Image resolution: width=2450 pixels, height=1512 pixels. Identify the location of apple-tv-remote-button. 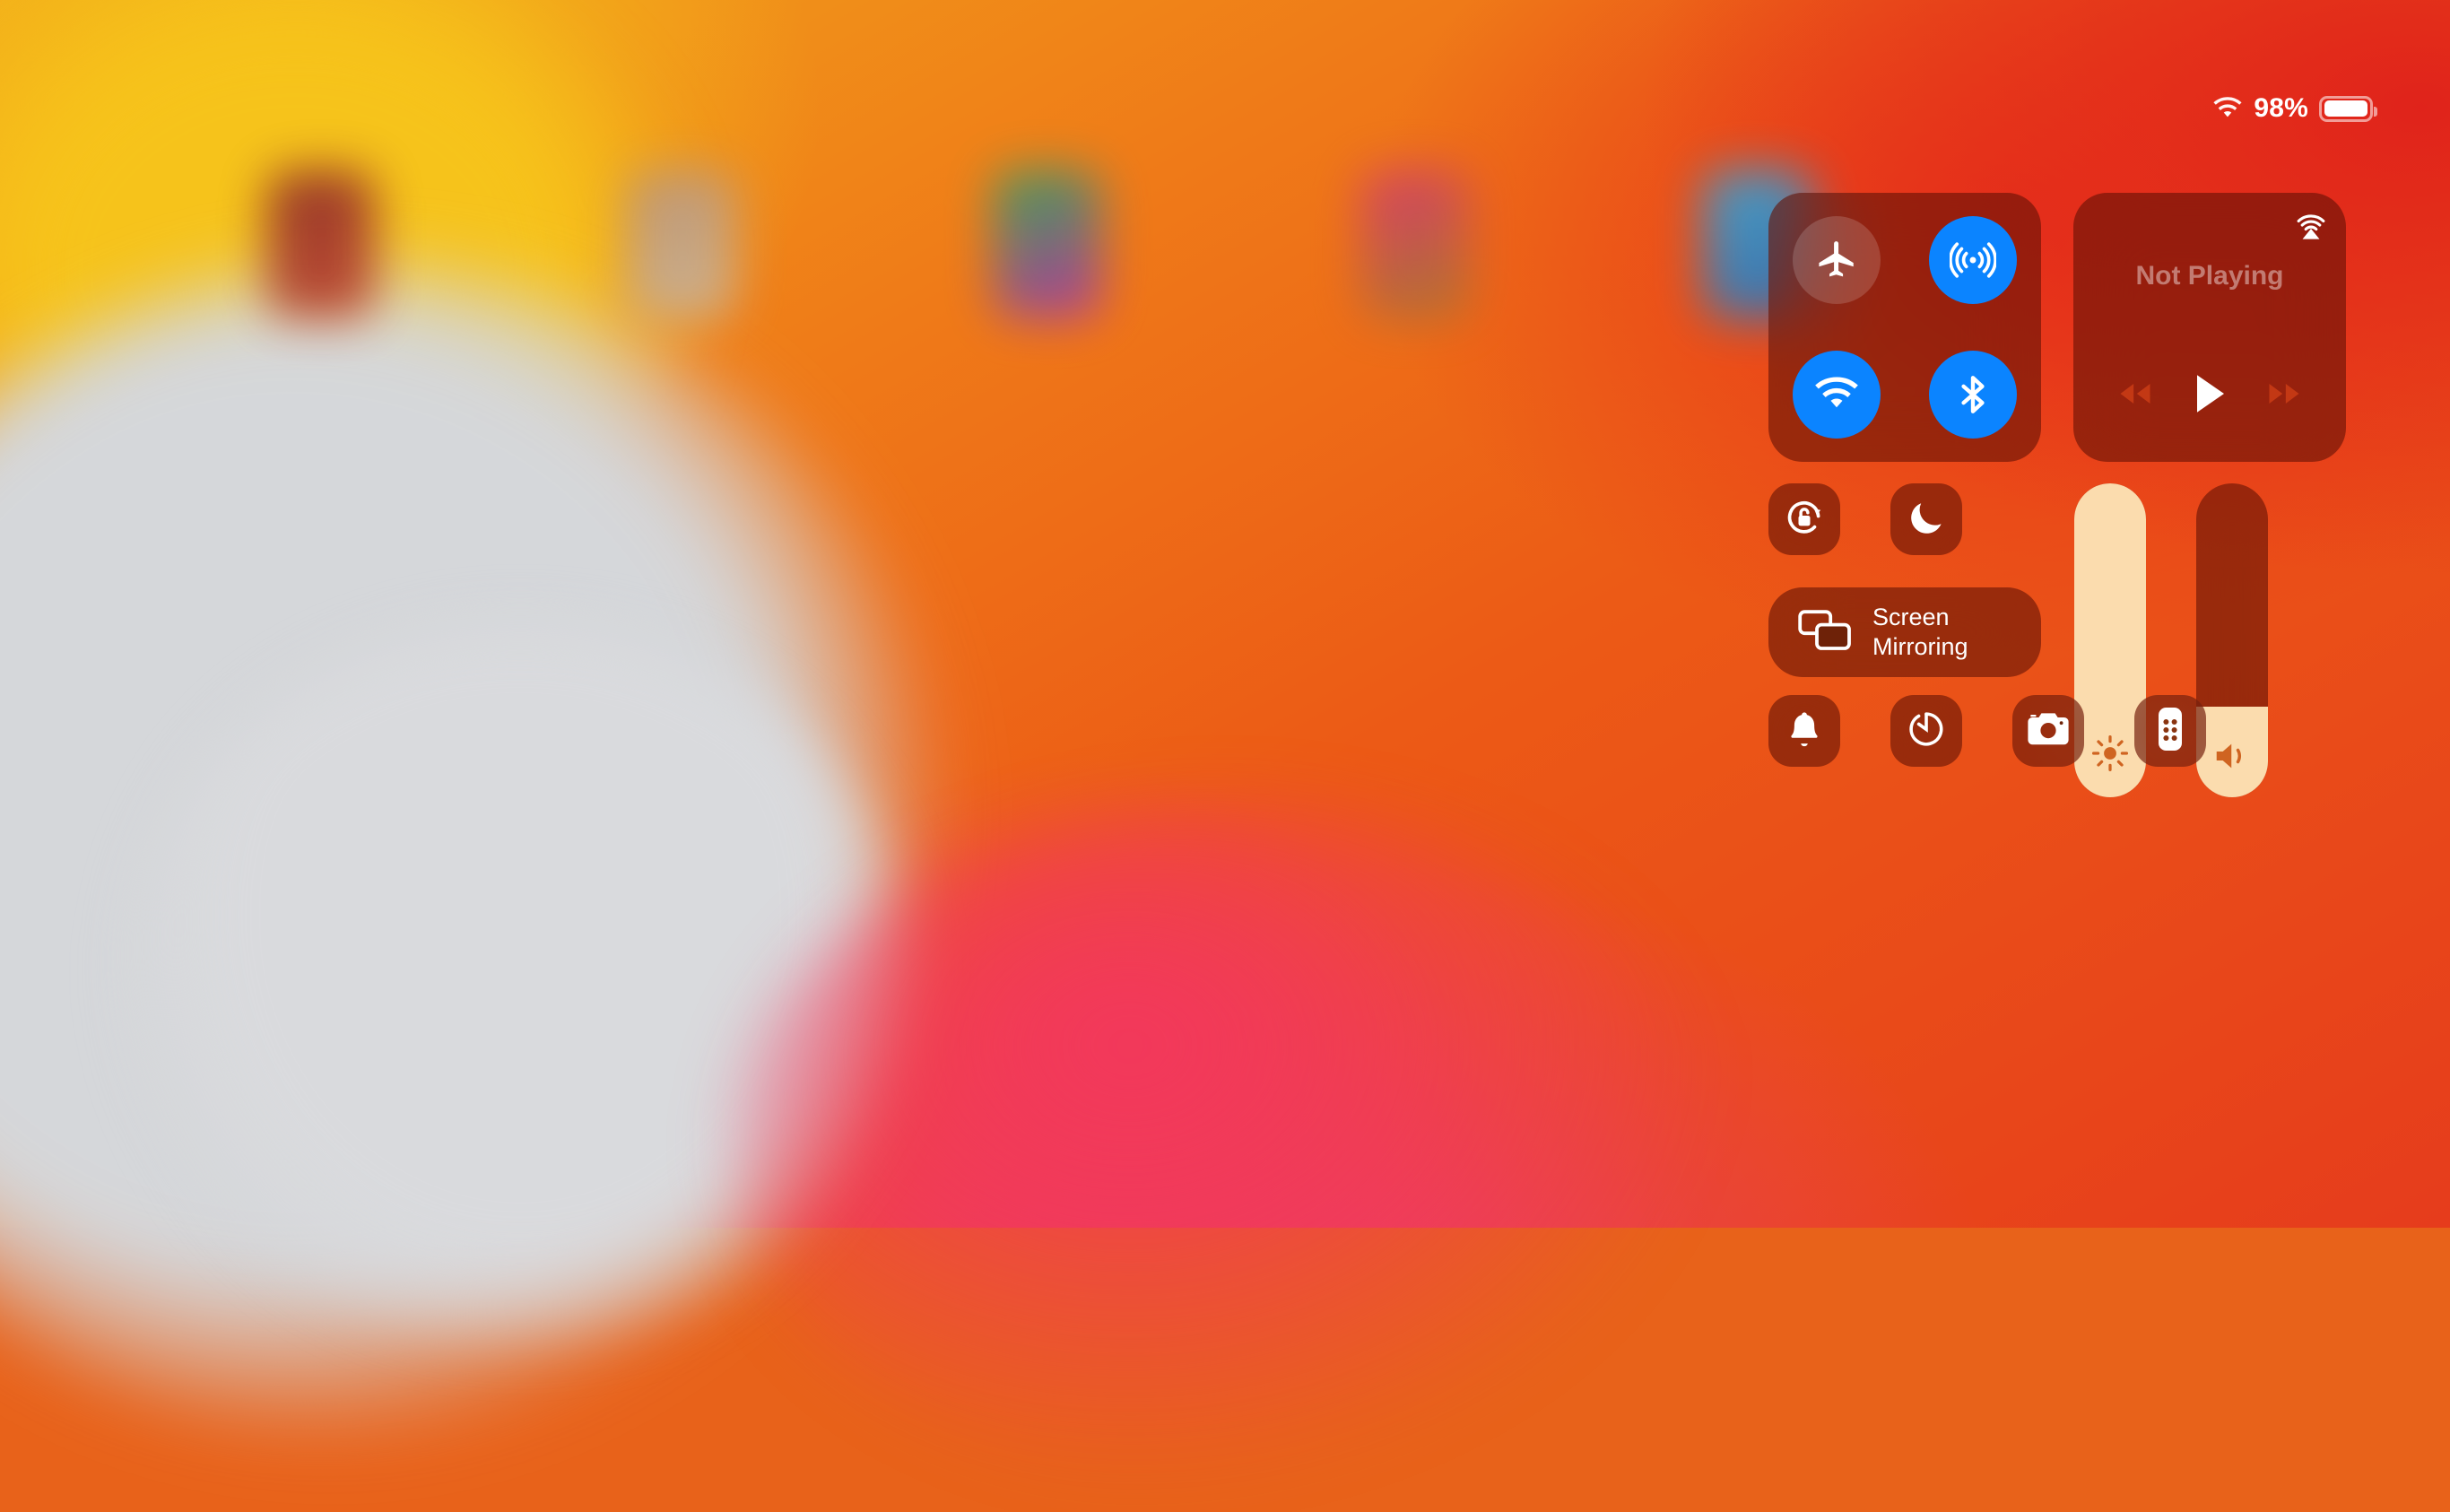
(2170, 731).